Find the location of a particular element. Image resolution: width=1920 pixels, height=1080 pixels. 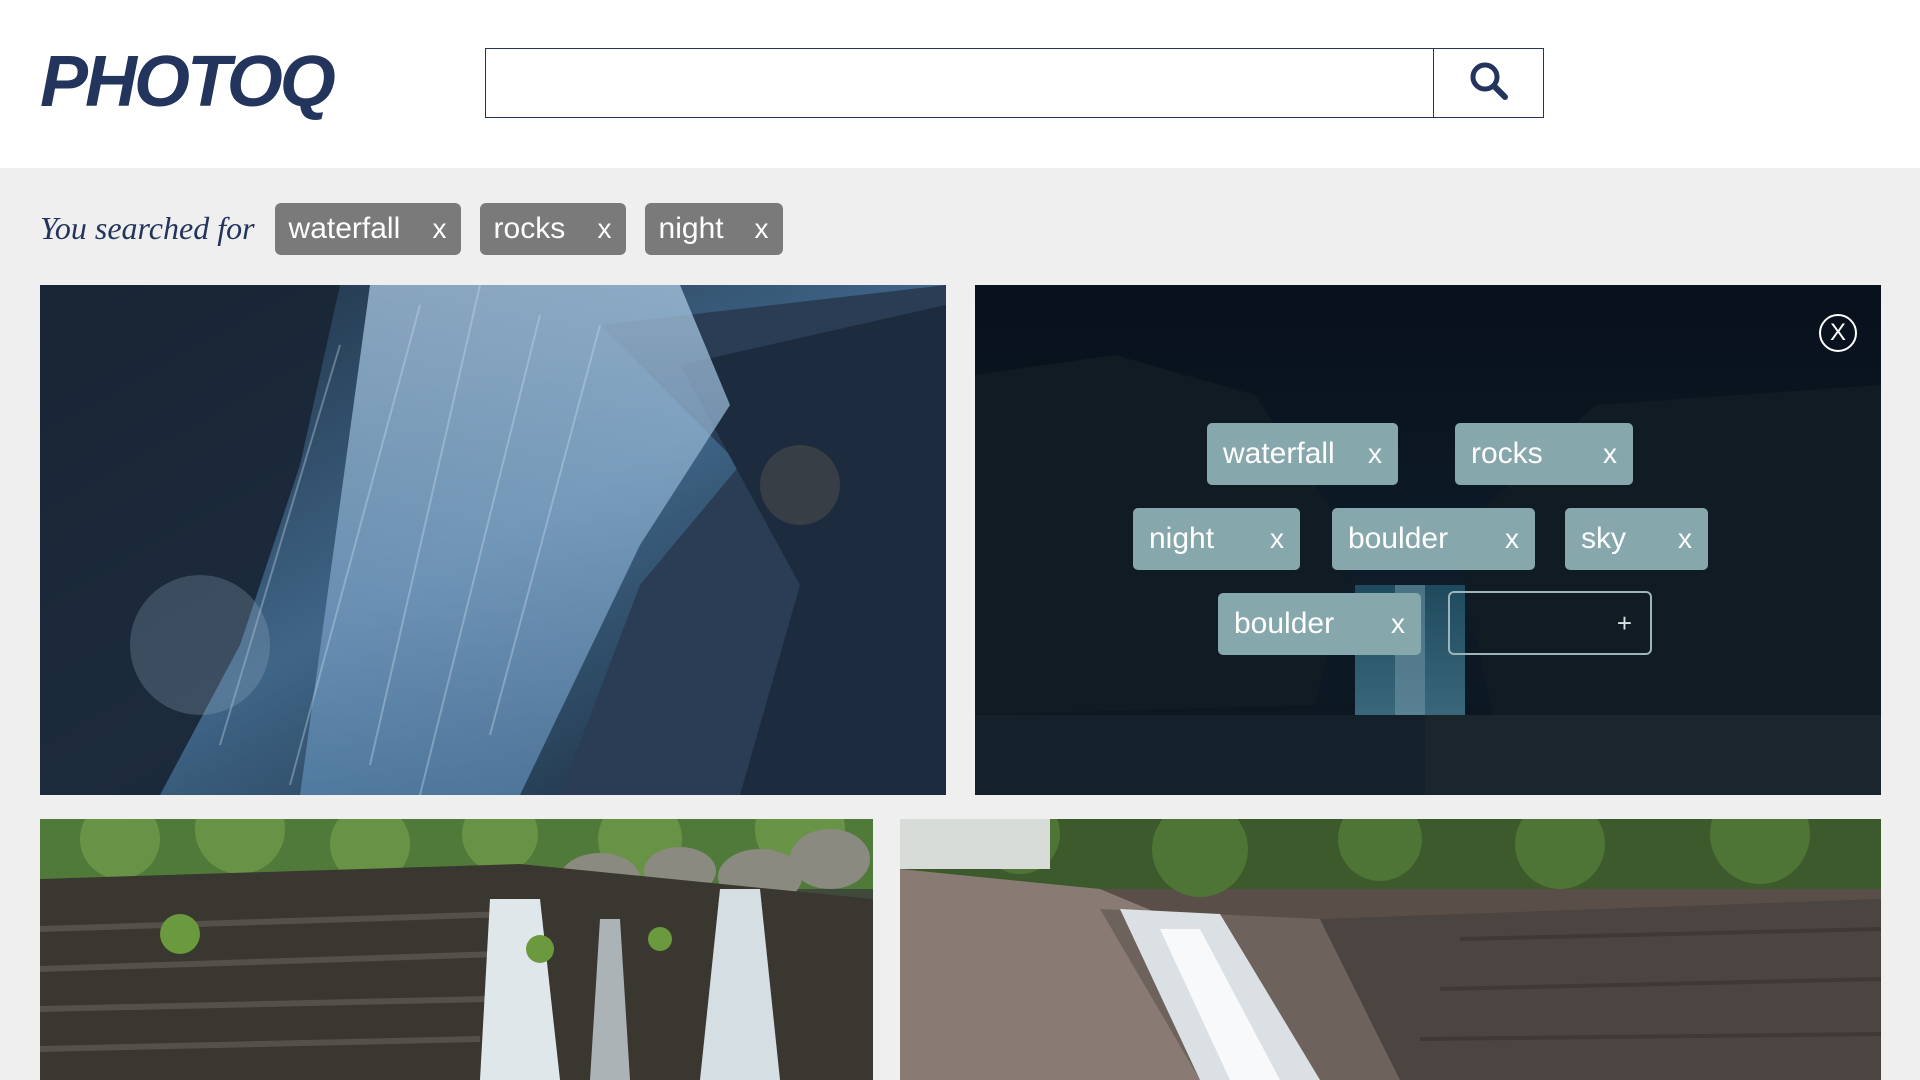

chip-label: night is located at coordinates (691, 228).